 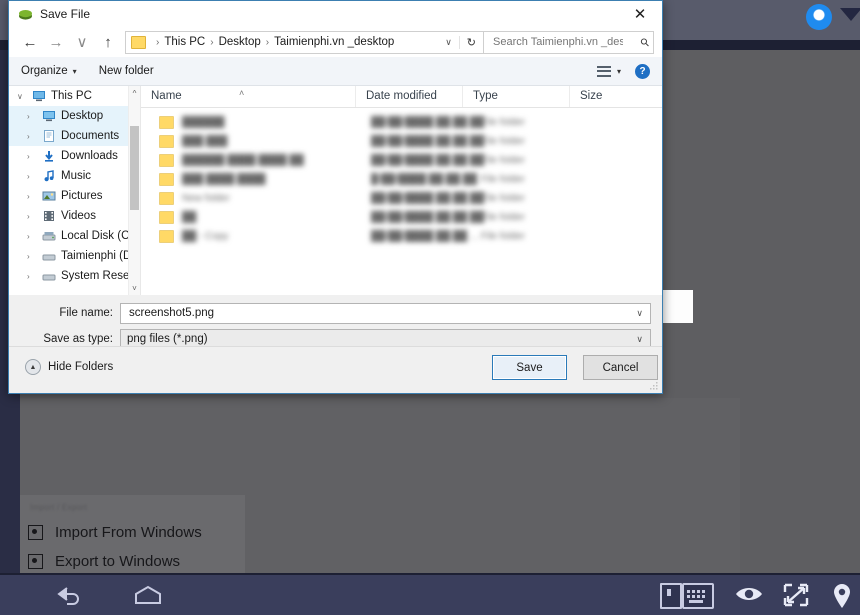 What do you see at coordinates (401, 141) in the screenshot?
I see `table-row: ███ ███ ██/██/████ ██:██ ██ File folder` at bounding box center [401, 141].